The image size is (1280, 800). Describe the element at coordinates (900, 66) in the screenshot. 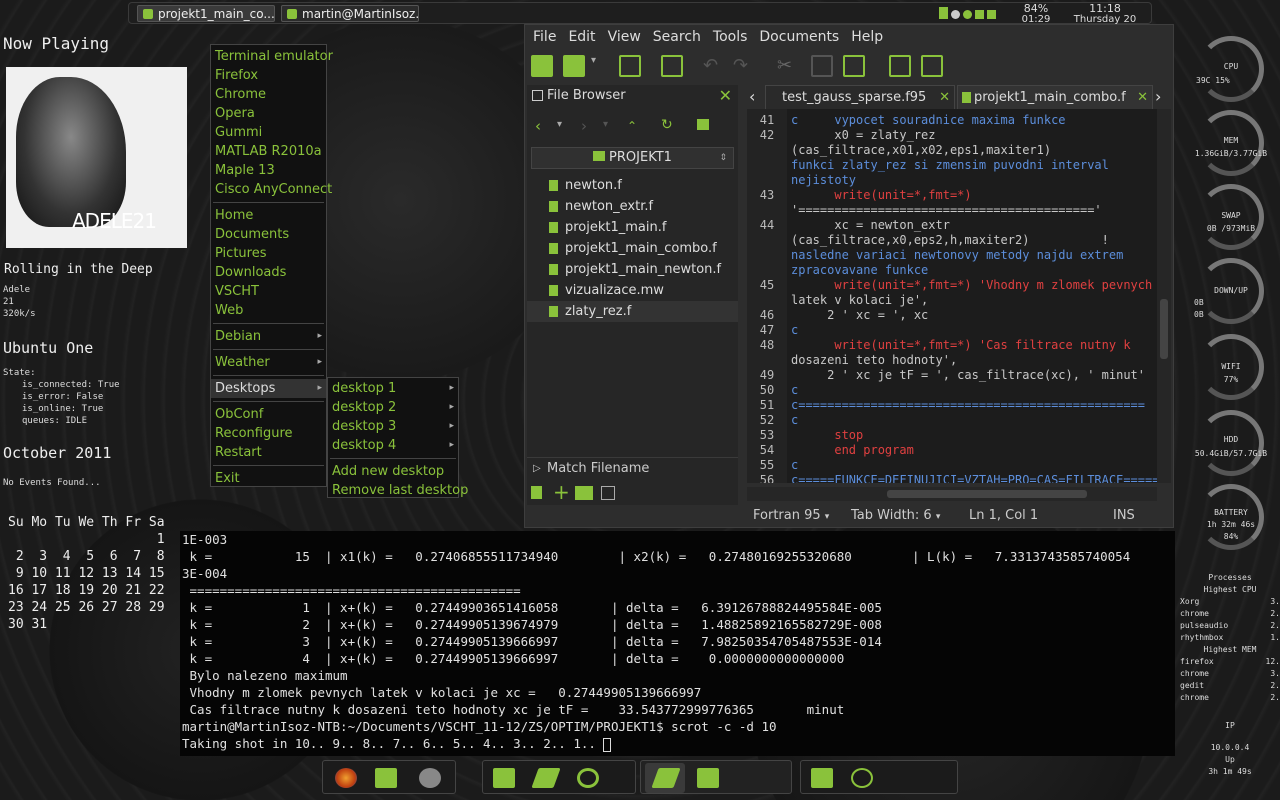

I see `find-icon` at that location.